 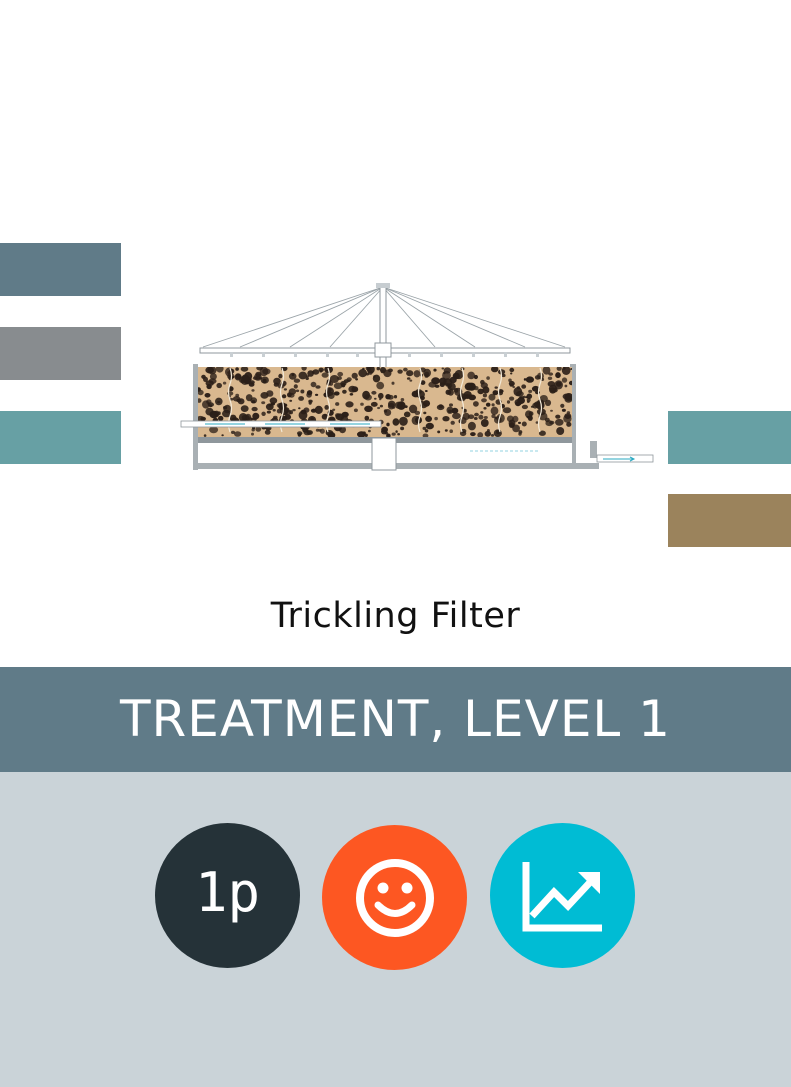 What do you see at coordinates (729, 437) in the screenshot?
I see `right-color-bar-teal` at bounding box center [729, 437].